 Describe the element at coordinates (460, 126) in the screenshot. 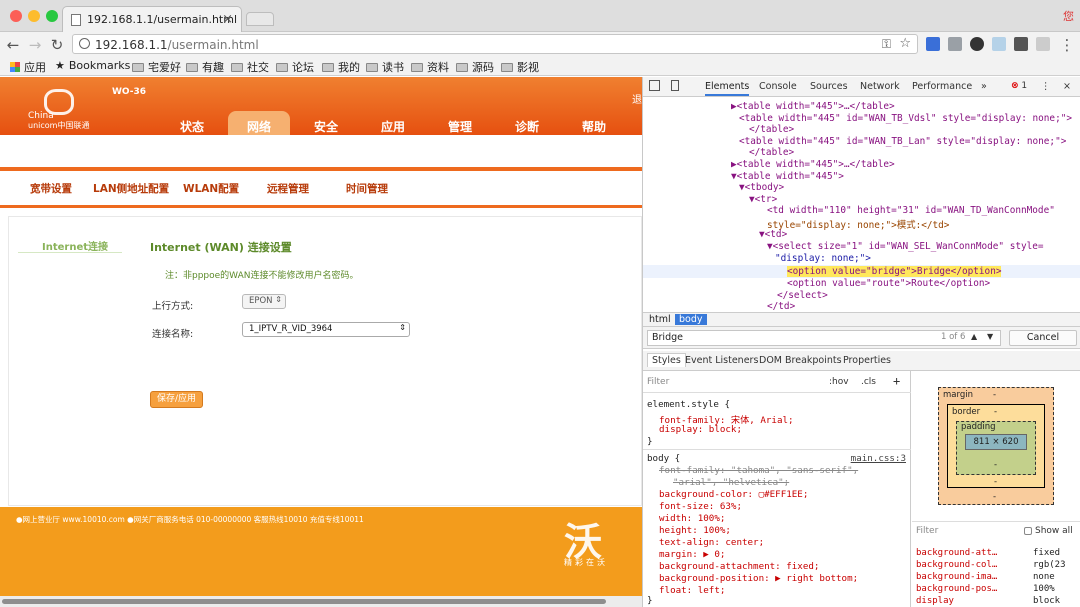

I see `nav-management: 管理` at that location.